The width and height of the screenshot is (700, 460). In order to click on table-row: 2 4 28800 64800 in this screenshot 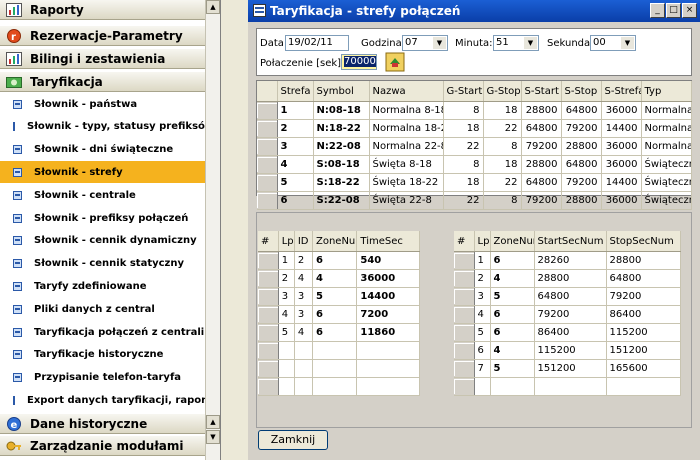, I will do `click(567, 278)`.